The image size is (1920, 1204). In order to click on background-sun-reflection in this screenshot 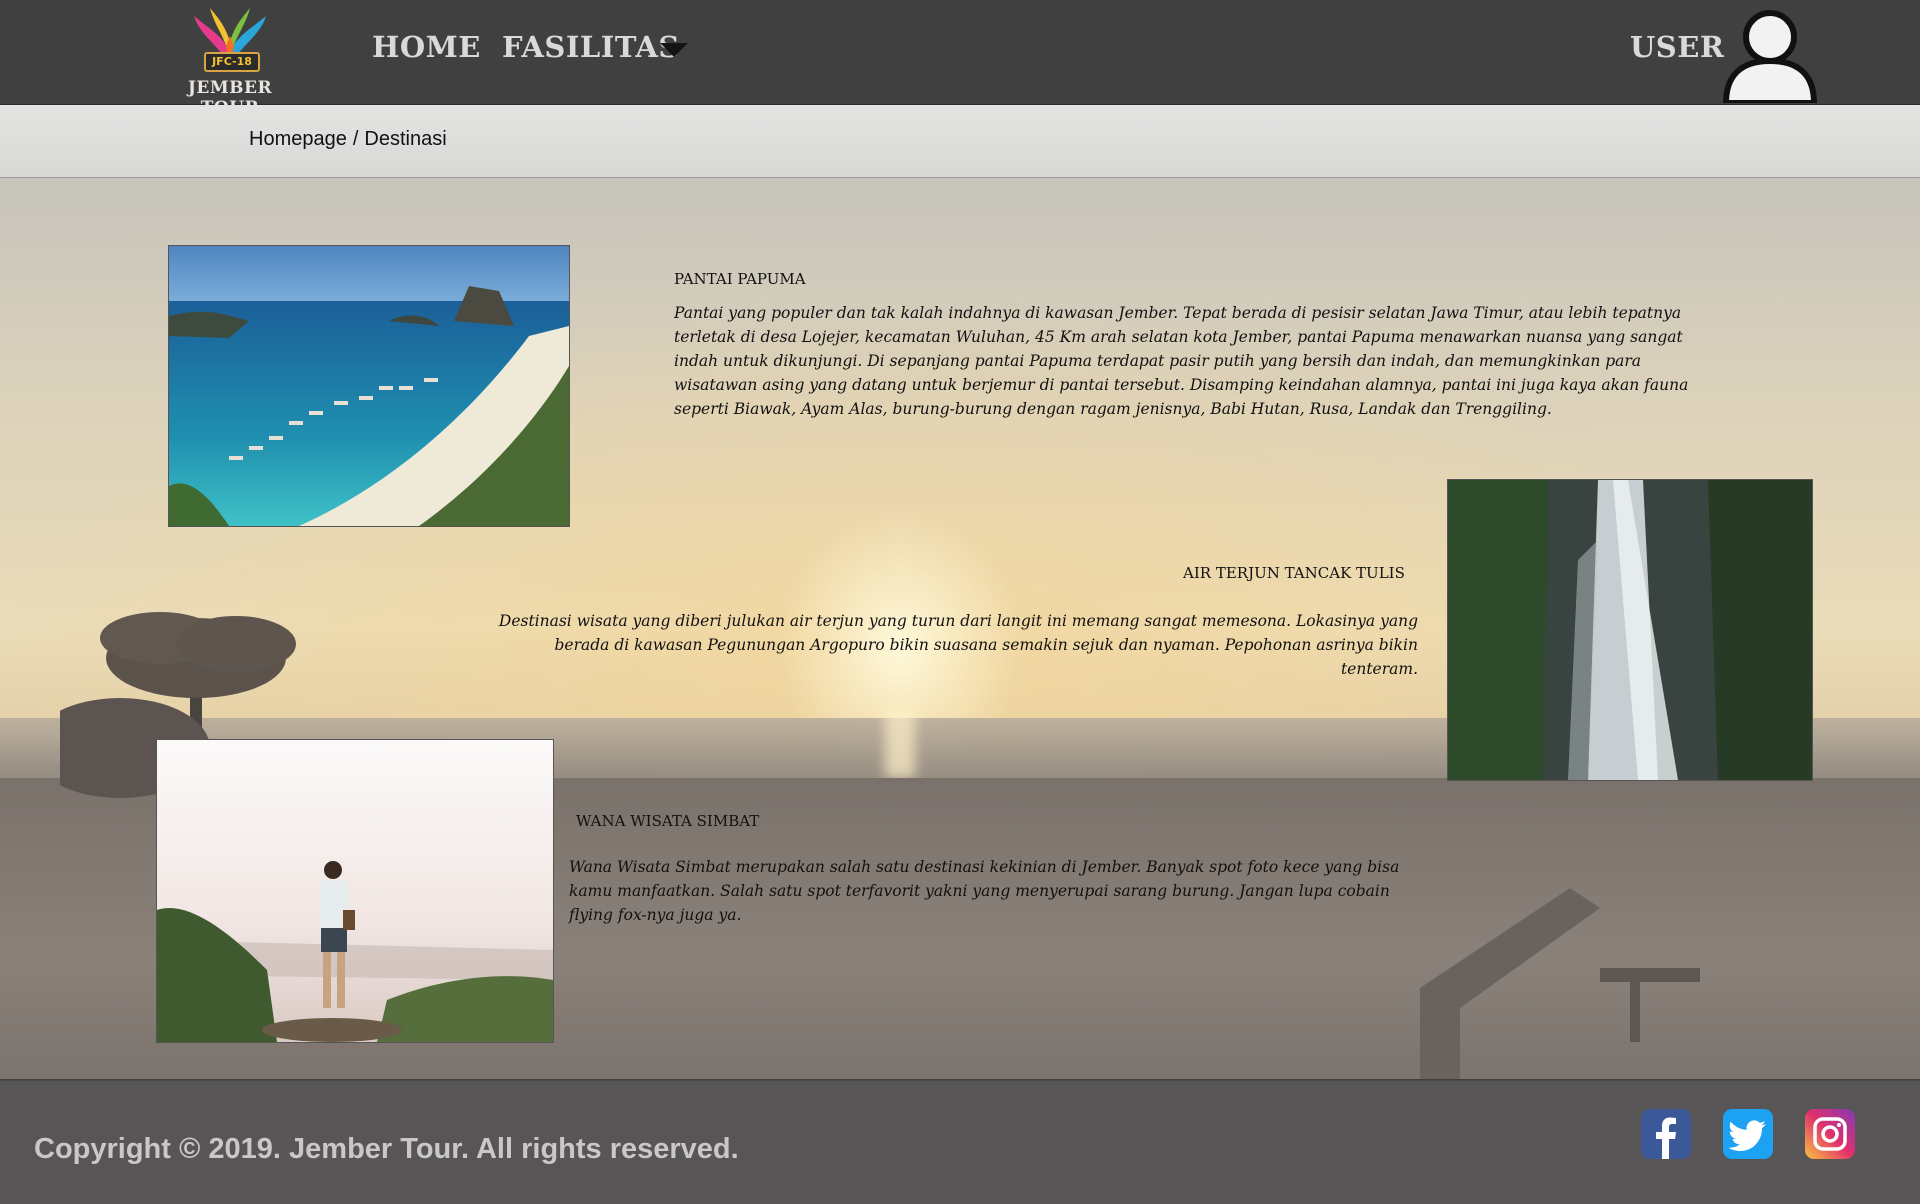, I will do `click(900, 743)`.